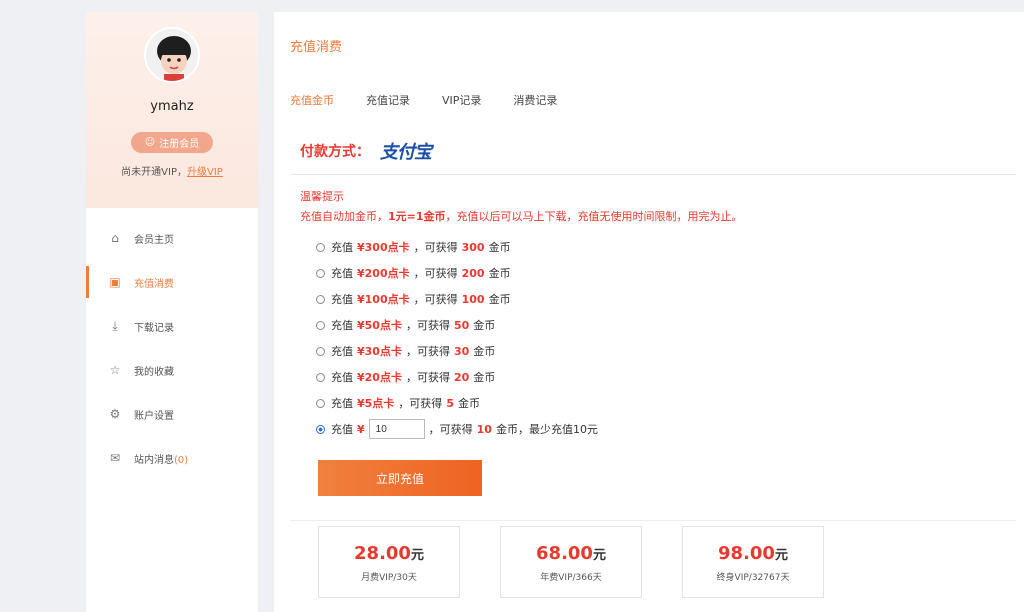 The height and width of the screenshot is (612, 1024). What do you see at coordinates (746, 553) in the screenshot?
I see `vip-price-value: 98.00` at bounding box center [746, 553].